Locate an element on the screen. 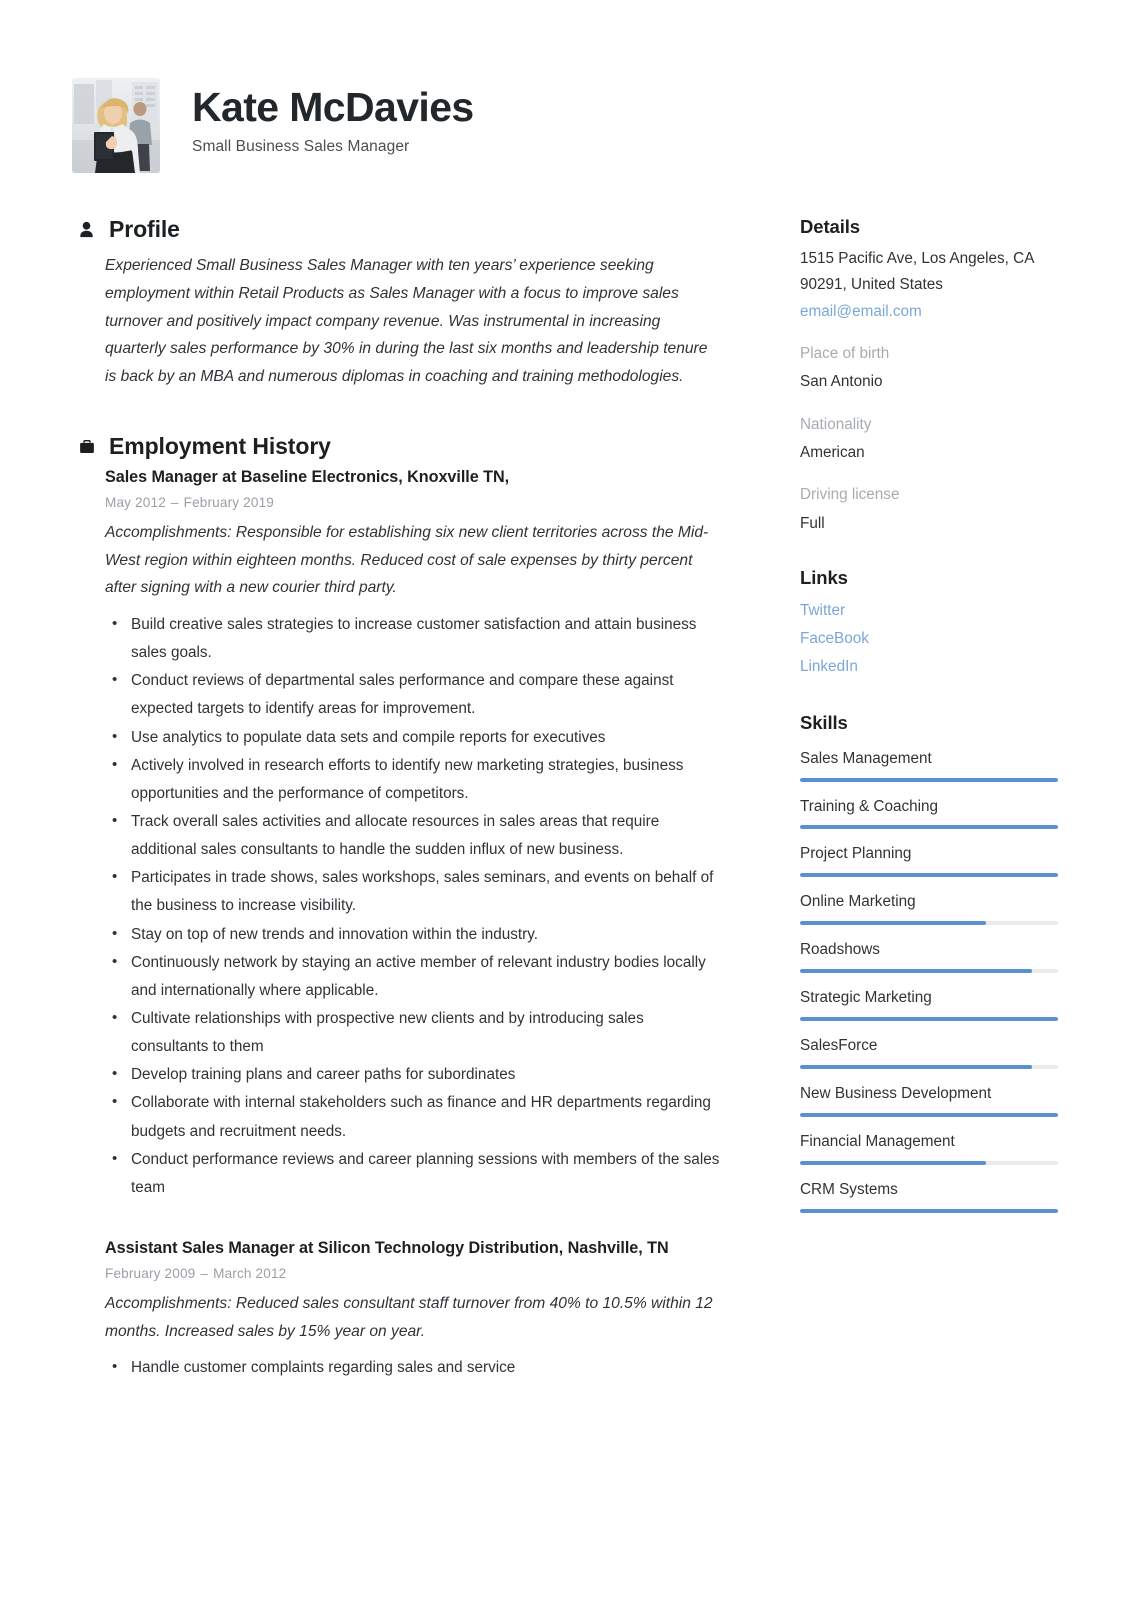 The image size is (1130, 1600). candidate-job-title: Small Business Sales Manager is located at coordinates (301, 147).